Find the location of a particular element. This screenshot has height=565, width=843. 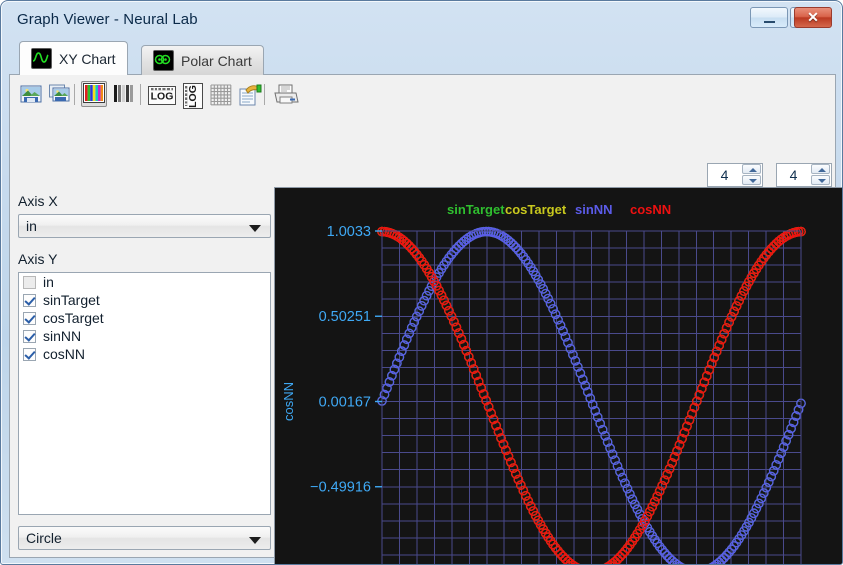

svg-text: sinTarget is located at coordinates (476, 209).